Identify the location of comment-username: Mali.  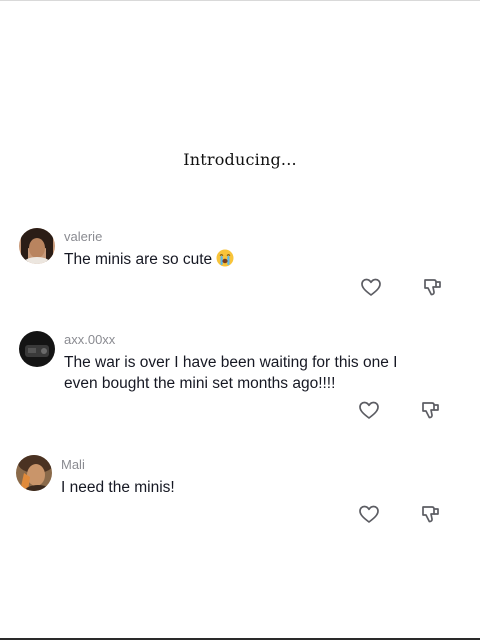
(73, 464).